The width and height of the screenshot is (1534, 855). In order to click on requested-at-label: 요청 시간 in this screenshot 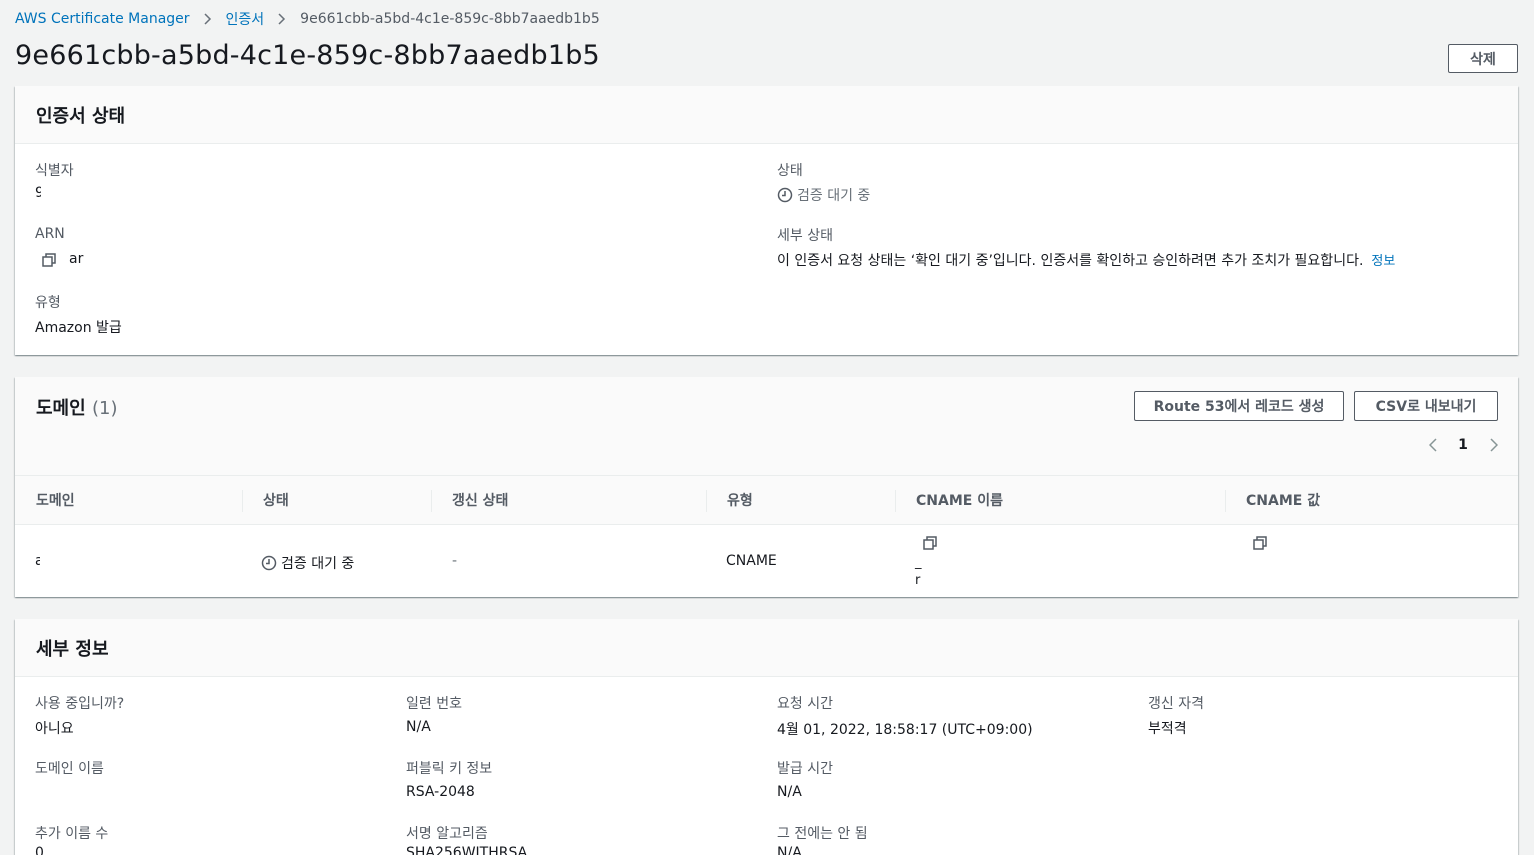, I will do `click(805, 704)`.